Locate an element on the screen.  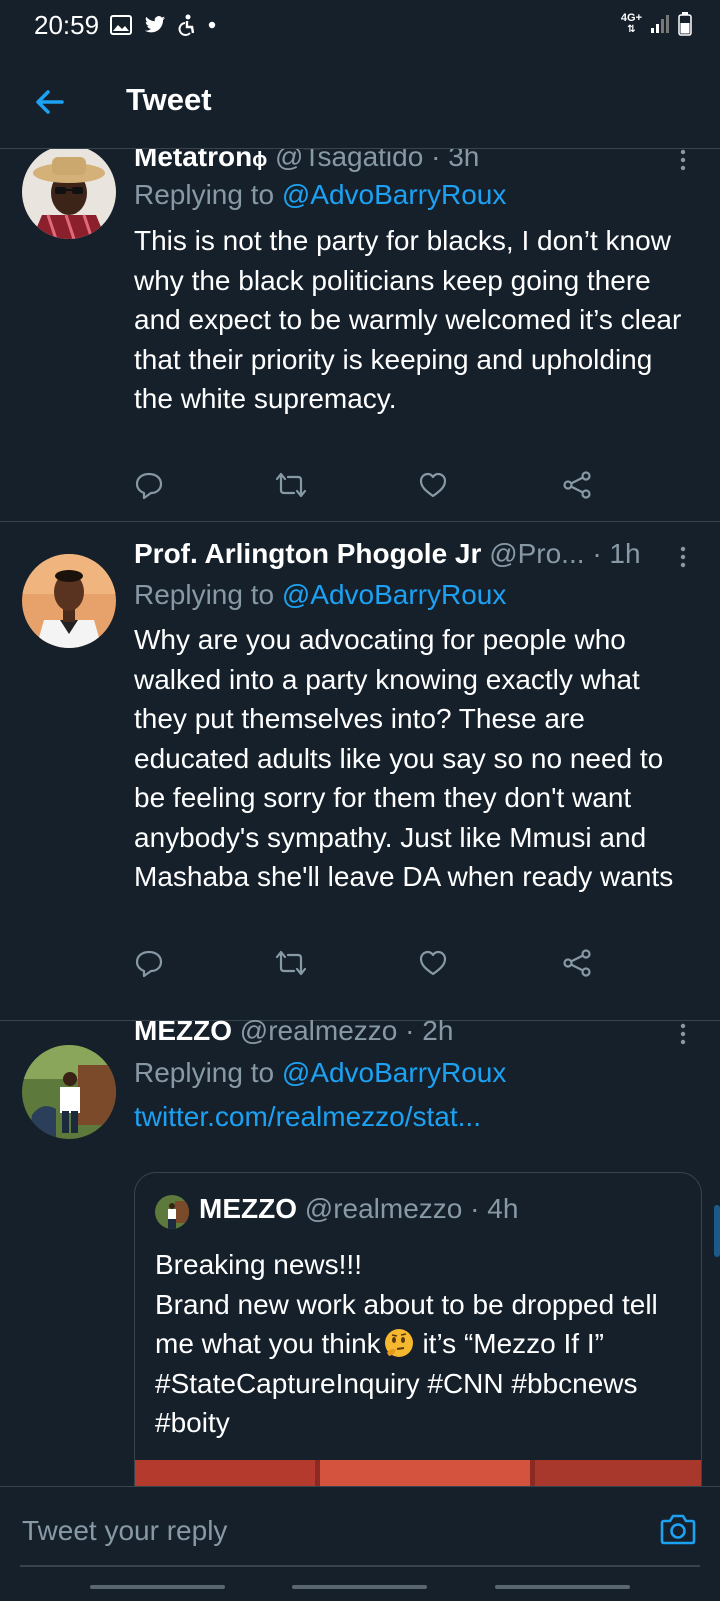
notification-icons is located at coordinates (163, 25).